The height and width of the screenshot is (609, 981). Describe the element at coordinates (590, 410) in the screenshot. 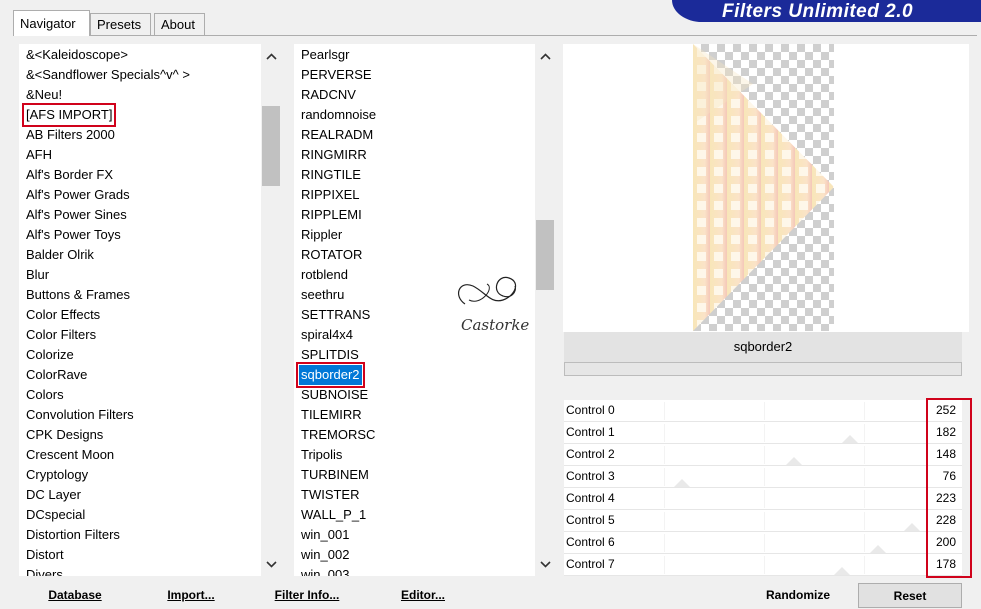

I see `control-label: Control 0` at that location.